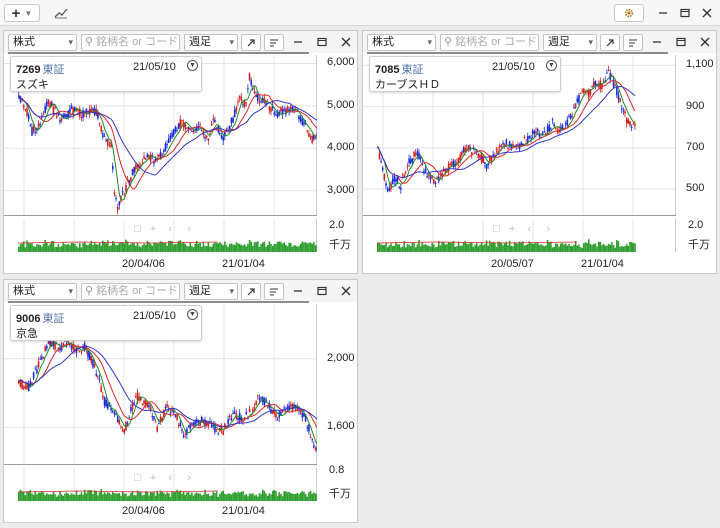  I want to click on trend-line-icon, so click(61, 13).